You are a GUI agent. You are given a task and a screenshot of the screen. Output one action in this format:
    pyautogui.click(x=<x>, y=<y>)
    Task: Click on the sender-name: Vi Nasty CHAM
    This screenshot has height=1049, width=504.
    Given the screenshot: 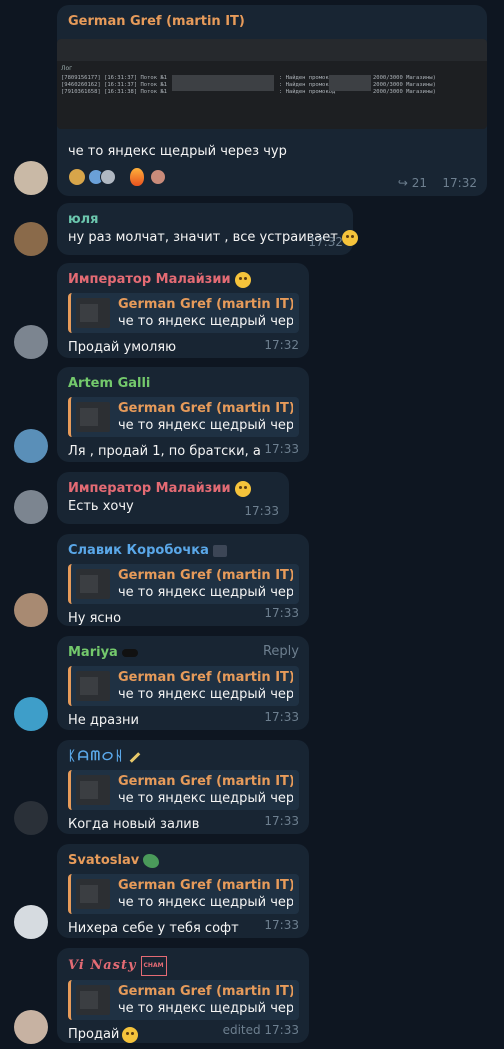 What is the action you would take?
    pyautogui.click(x=183, y=966)
    